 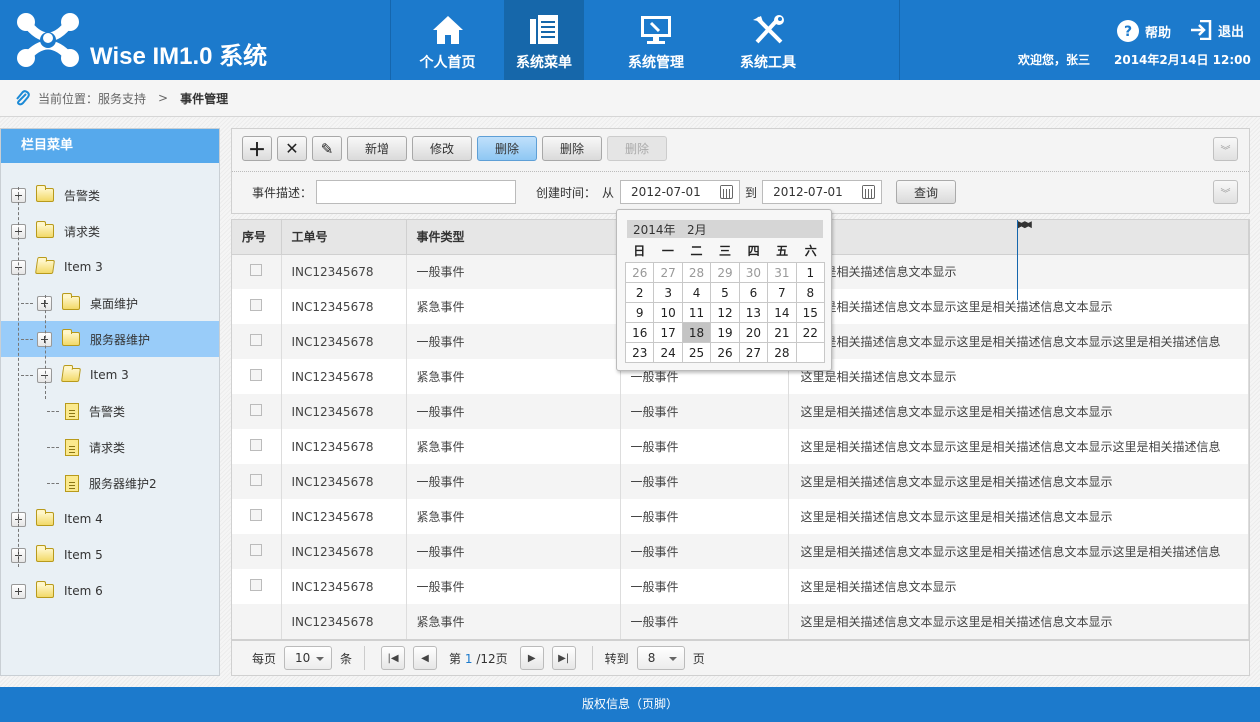 What do you see at coordinates (668, 293) in the screenshot?
I see `calendar-day: 3` at bounding box center [668, 293].